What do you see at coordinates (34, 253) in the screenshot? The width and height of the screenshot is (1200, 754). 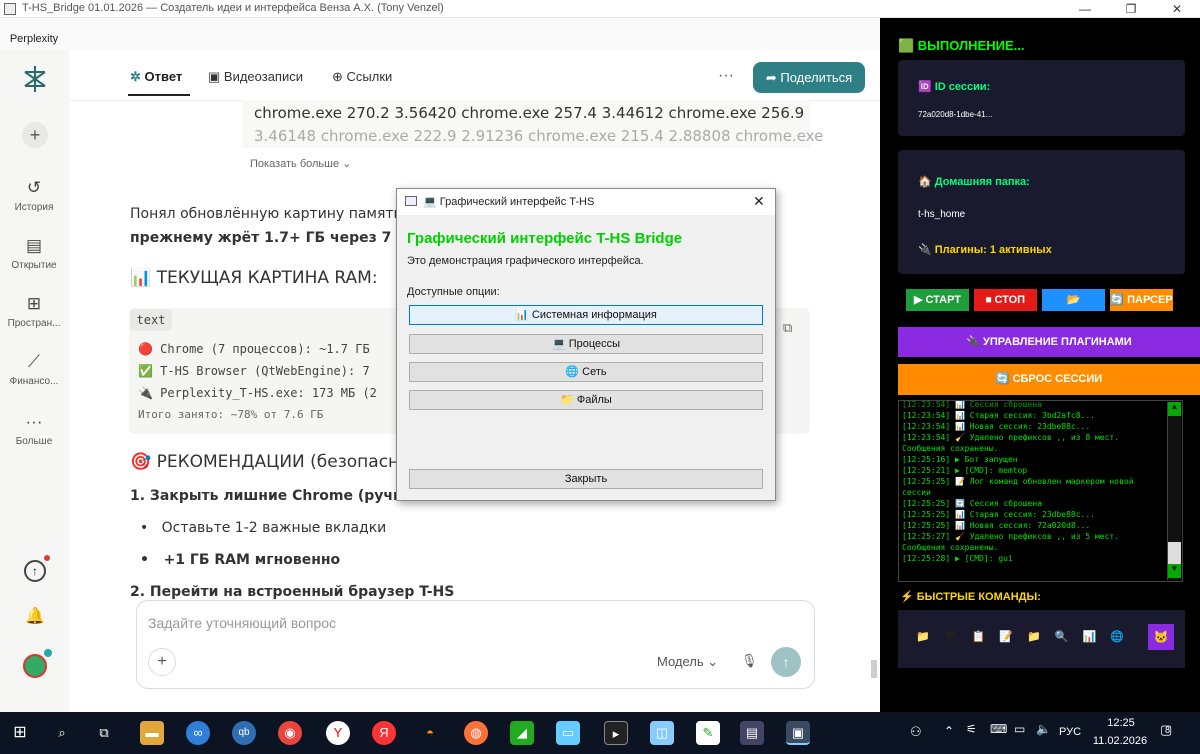 I see `nav-discover: ▤ Открытие` at bounding box center [34, 253].